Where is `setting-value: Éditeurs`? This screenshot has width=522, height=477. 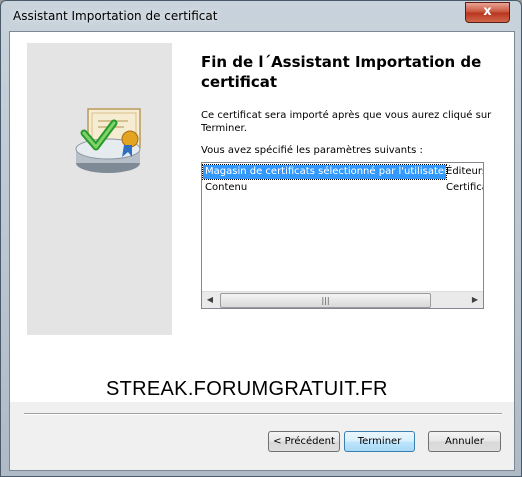
setting-value: Éditeurs is located at coordinates (465, 171).